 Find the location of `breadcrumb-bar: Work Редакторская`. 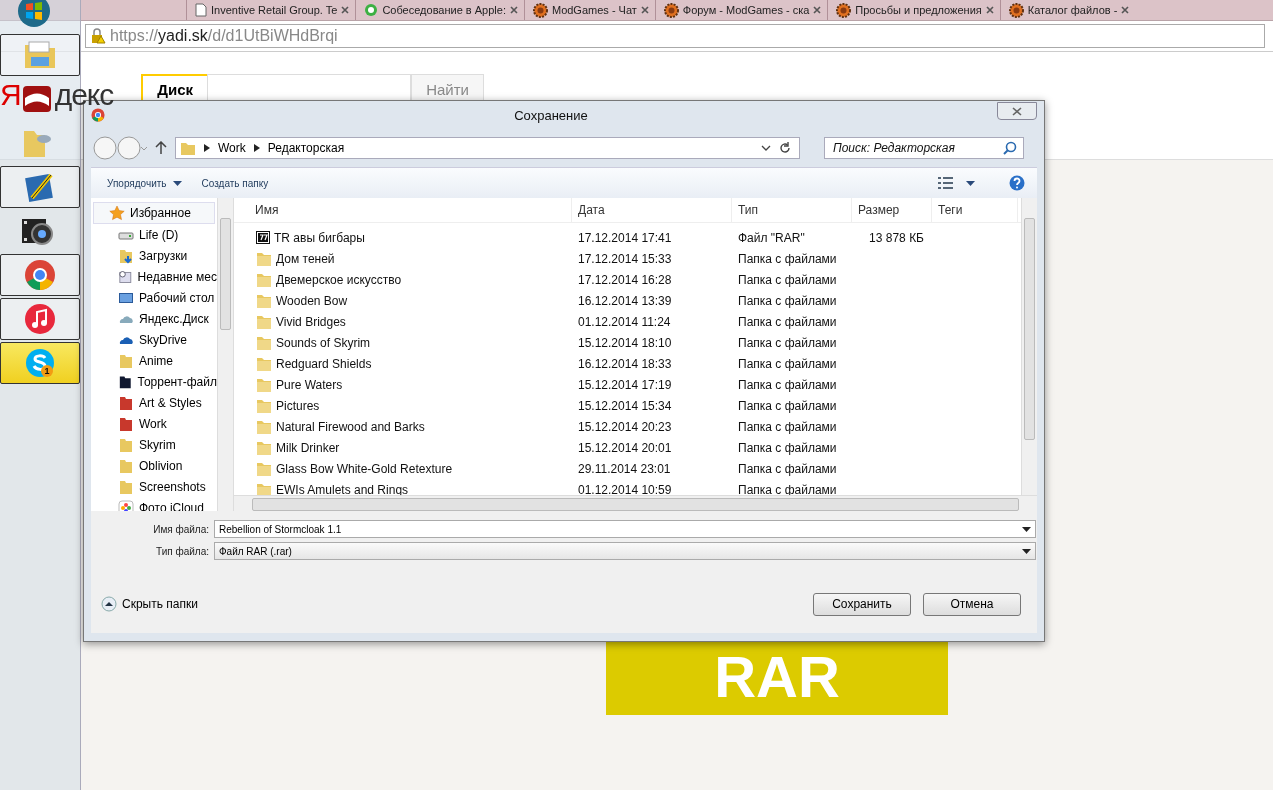

breadcrumb-bar: Work Редакторская is located at coordinates (487, 148).